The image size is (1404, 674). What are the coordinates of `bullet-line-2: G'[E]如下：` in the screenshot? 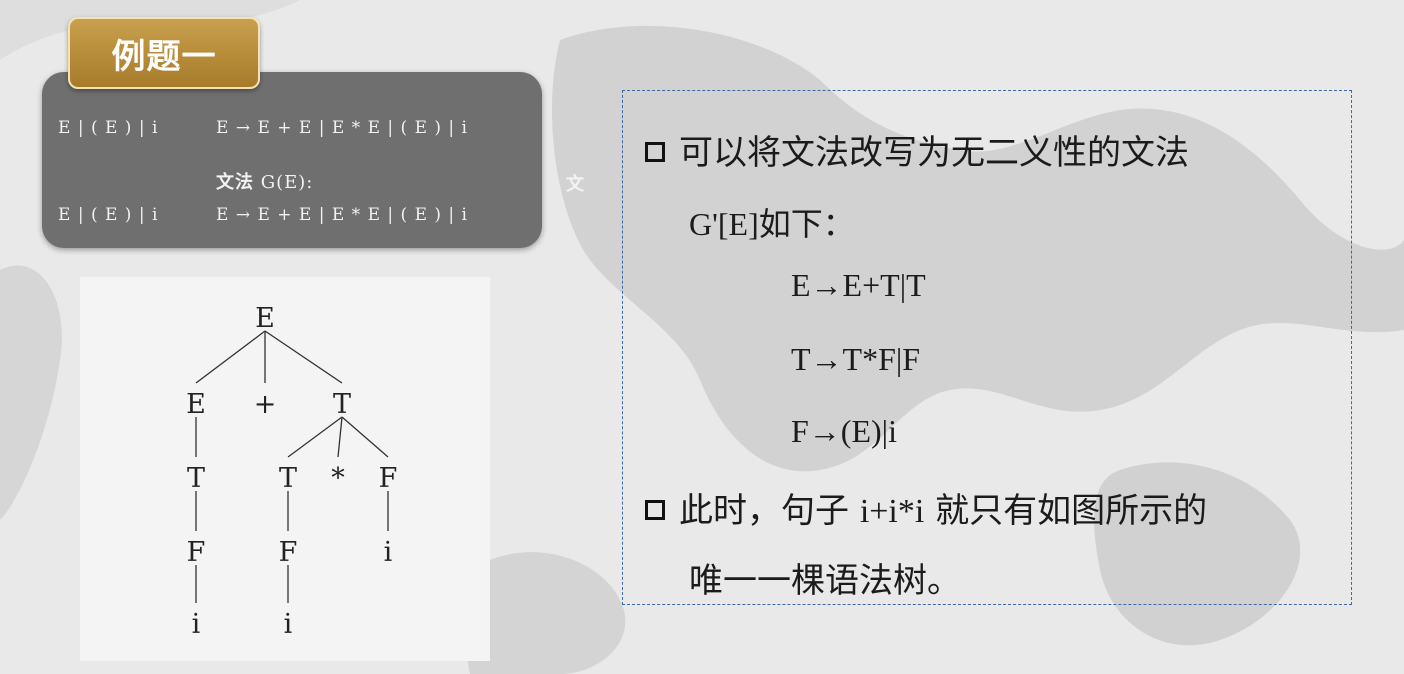 It's located at (772, 222).